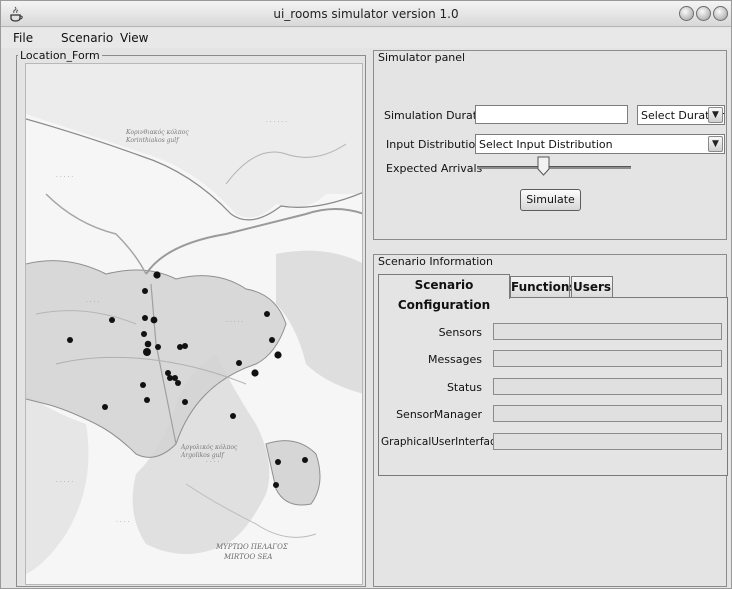  I want to click on sensormanager-label: SensorManager, so click(439, 414).